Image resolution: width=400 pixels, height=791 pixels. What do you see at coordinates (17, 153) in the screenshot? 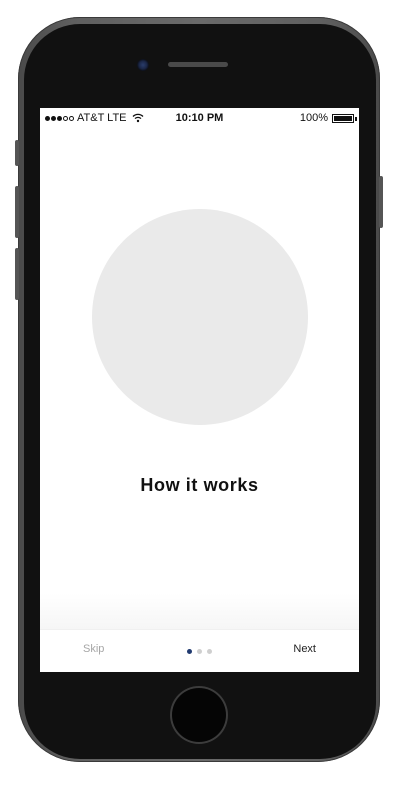
I see `mute-switch` at bounding box center [17, 153].